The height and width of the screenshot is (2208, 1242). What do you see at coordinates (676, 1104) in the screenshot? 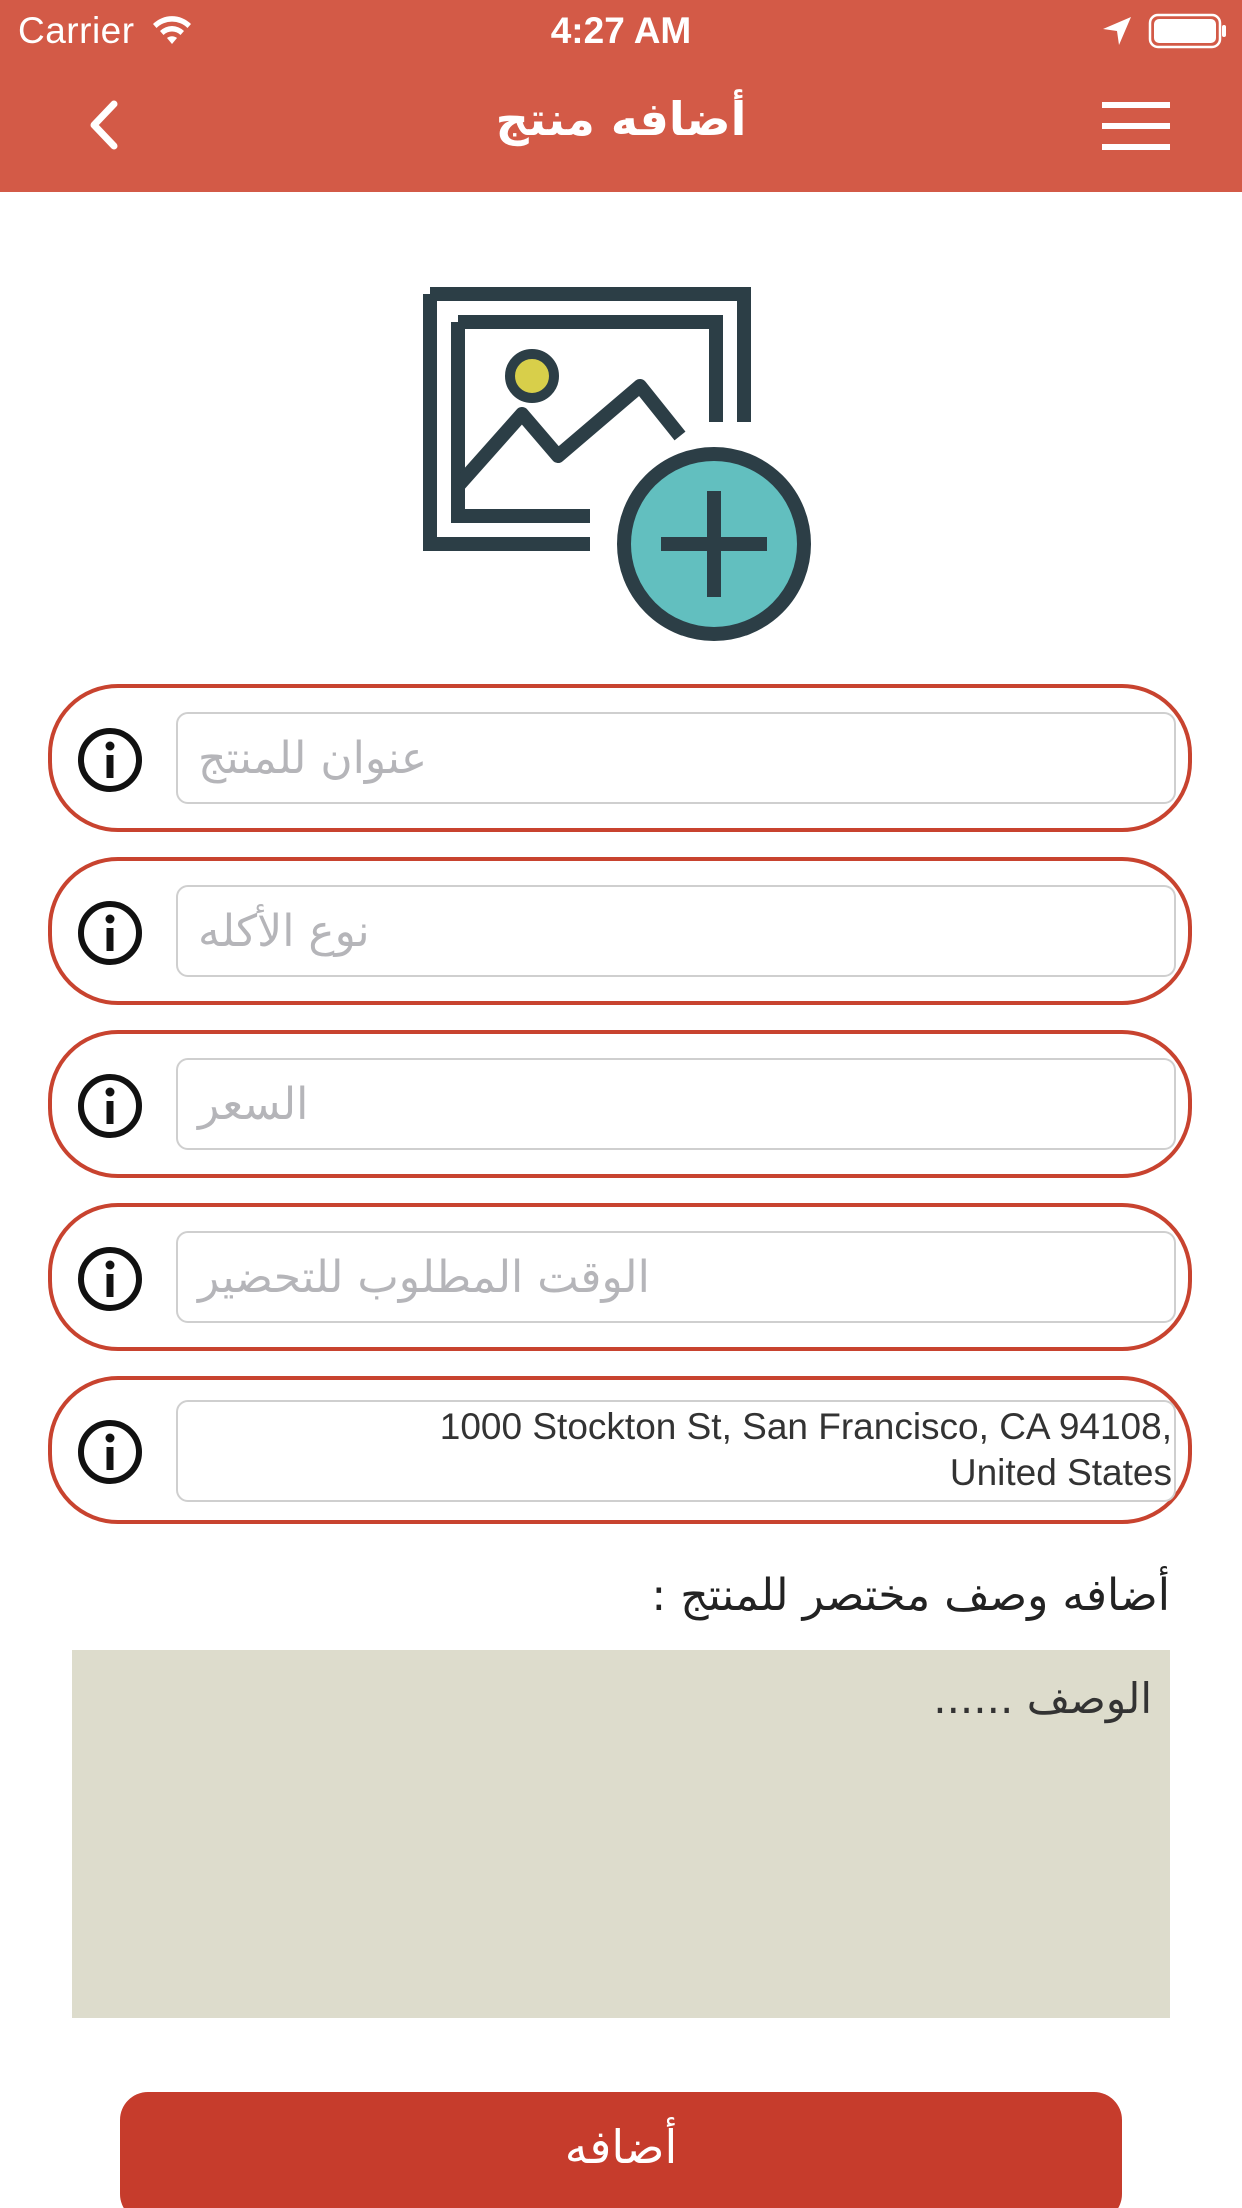
I see `price-input: السعر` at bounding box center [676, 1104].